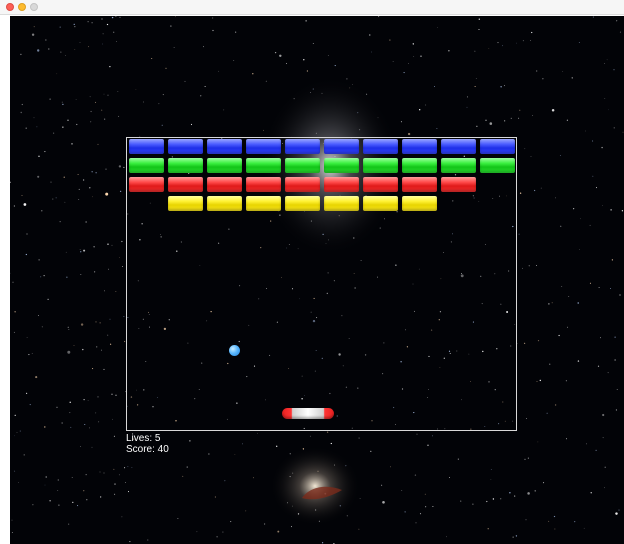  Describe the element at coordinates (34, 7) in the screenshot. I see `maximize-button` at that location.